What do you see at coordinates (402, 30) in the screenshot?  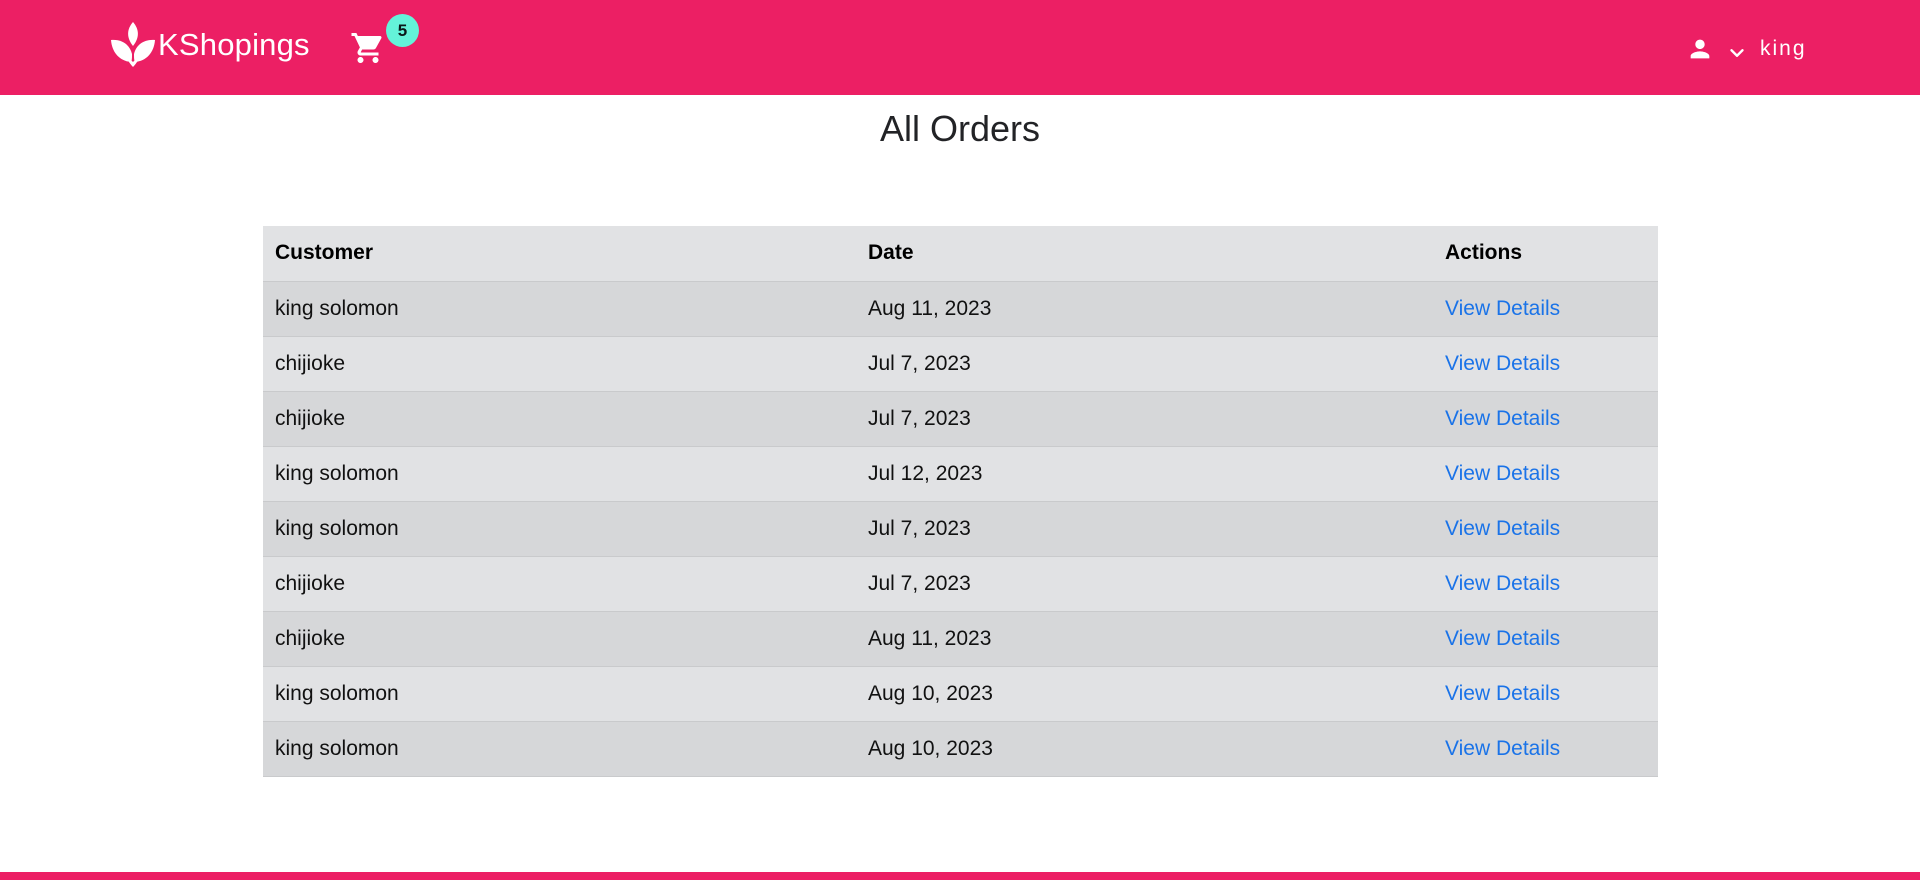 I see `cart-count-badge: 5` at bounding box center [402, 30].